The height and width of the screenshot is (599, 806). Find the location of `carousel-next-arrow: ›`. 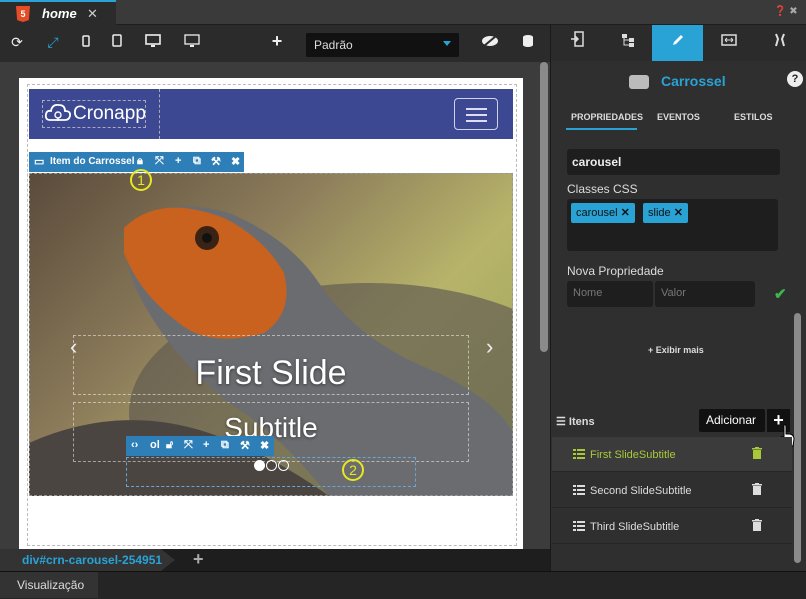

carousel-next-arrow: › is located at coordinates (489, 347).